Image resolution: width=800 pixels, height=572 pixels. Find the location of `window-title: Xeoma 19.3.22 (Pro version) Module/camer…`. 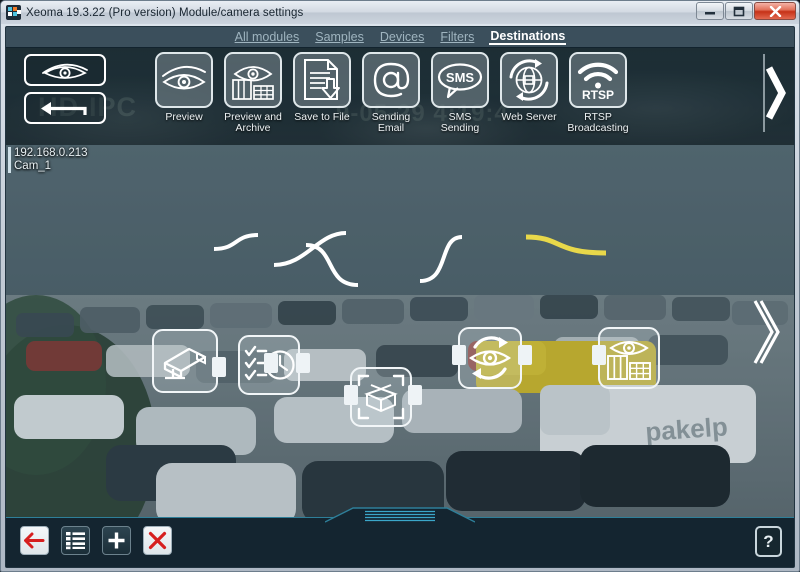

window-title: Xeoma 19.3.22 (Pro version) Module/camer… is located at coordinates (165, 12).